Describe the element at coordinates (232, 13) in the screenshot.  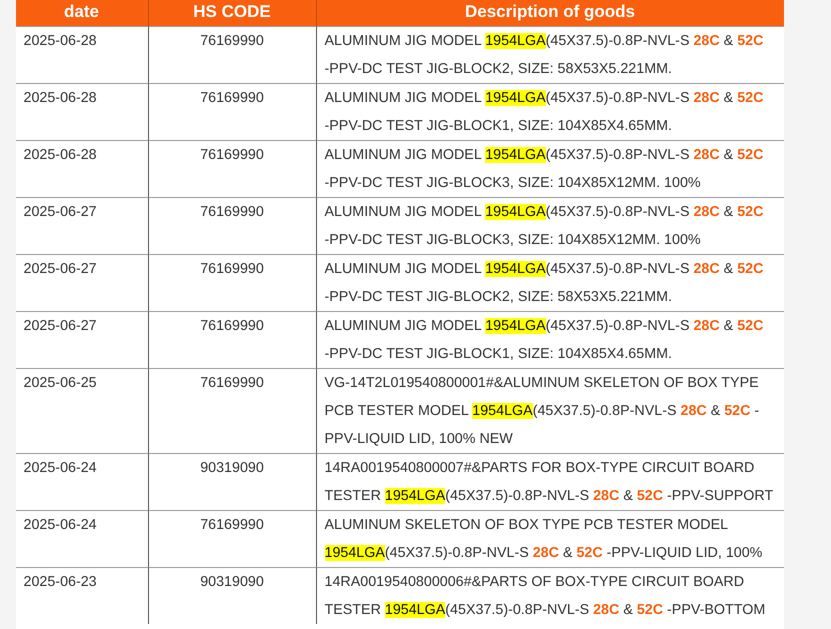
I see `column-header: HS CODE` at that location.